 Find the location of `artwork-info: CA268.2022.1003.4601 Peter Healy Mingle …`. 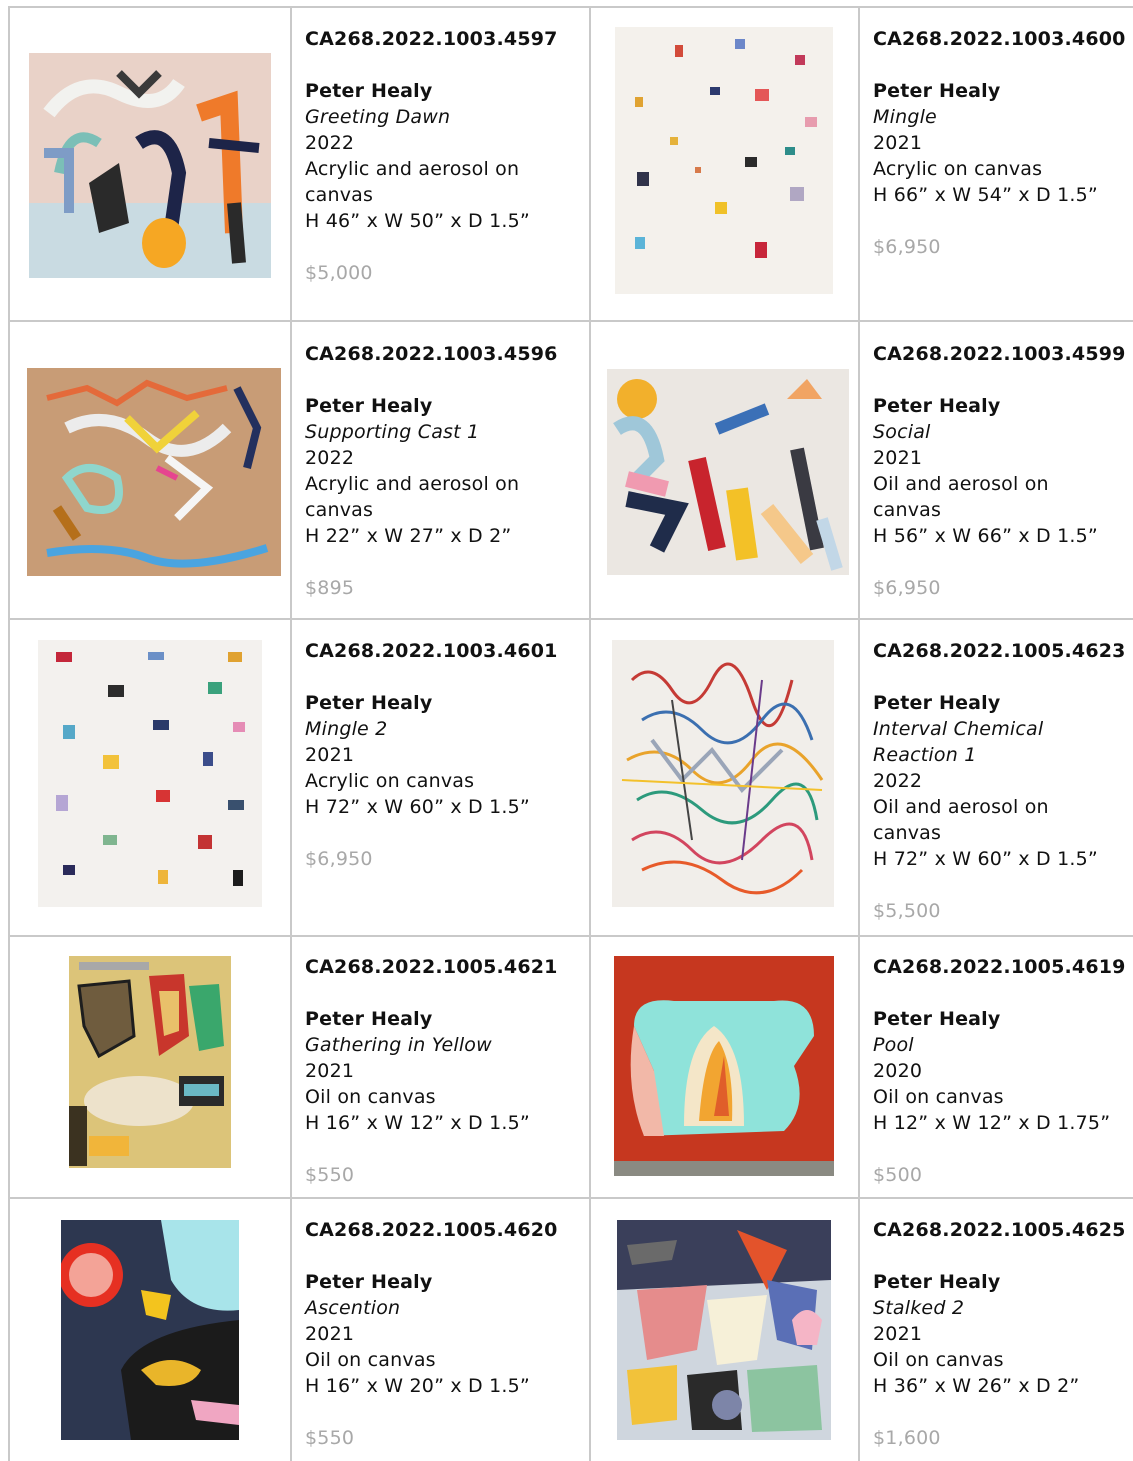

artwork-info: CA268.2022.1003.4601 Peter Healy Mingle … is located at coordinates (440, 755).